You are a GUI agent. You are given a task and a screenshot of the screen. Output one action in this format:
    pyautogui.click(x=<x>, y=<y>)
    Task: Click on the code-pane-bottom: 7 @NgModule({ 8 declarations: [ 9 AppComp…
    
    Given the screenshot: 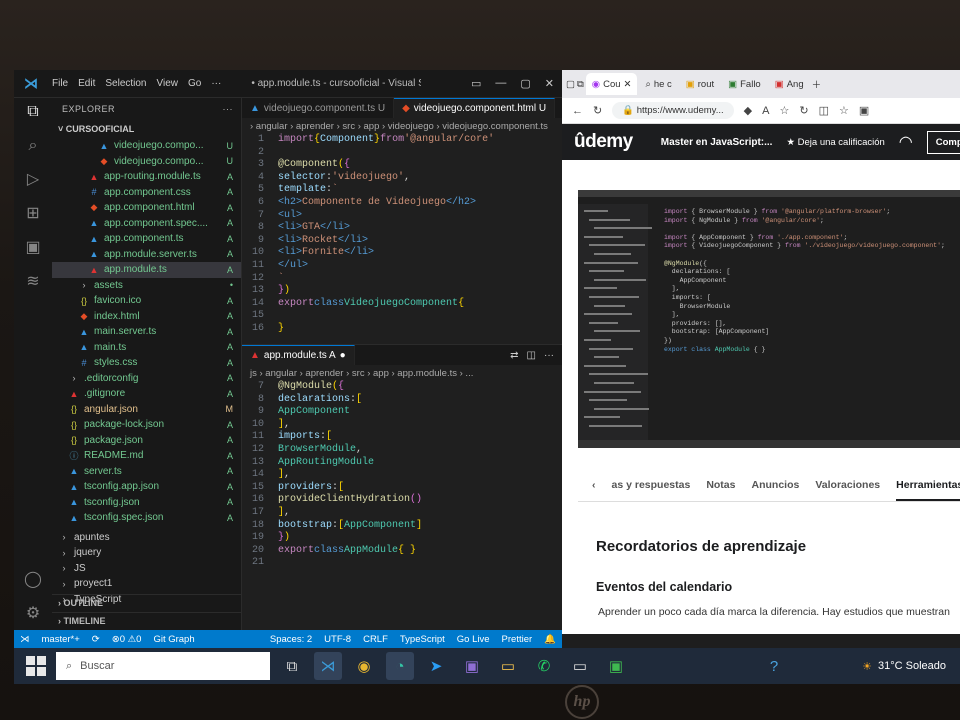 What is the action you would take?
    pyautogui.click(x=402, y=475)
    